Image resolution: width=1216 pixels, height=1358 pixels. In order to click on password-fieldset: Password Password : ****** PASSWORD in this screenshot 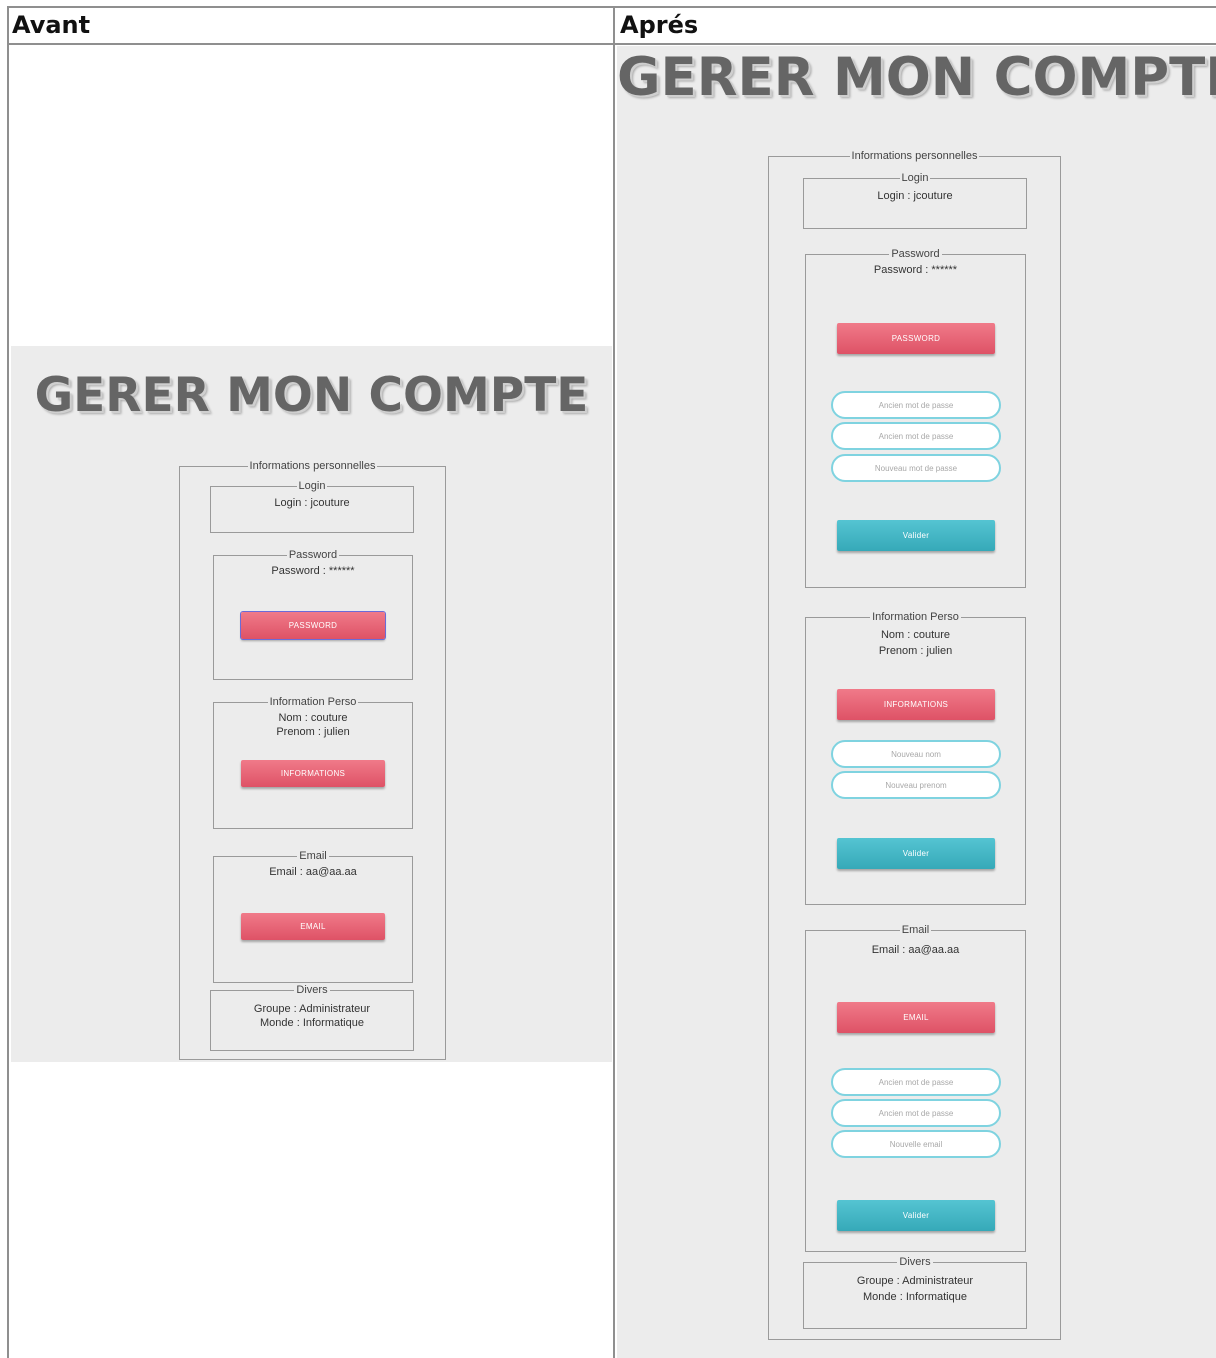, I will do `click(313, 614)`.